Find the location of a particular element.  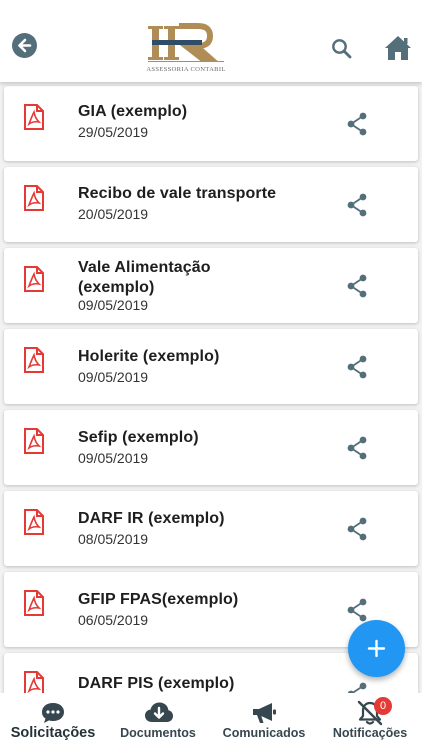

megaphone-icon is located at coordinates (264, 713).